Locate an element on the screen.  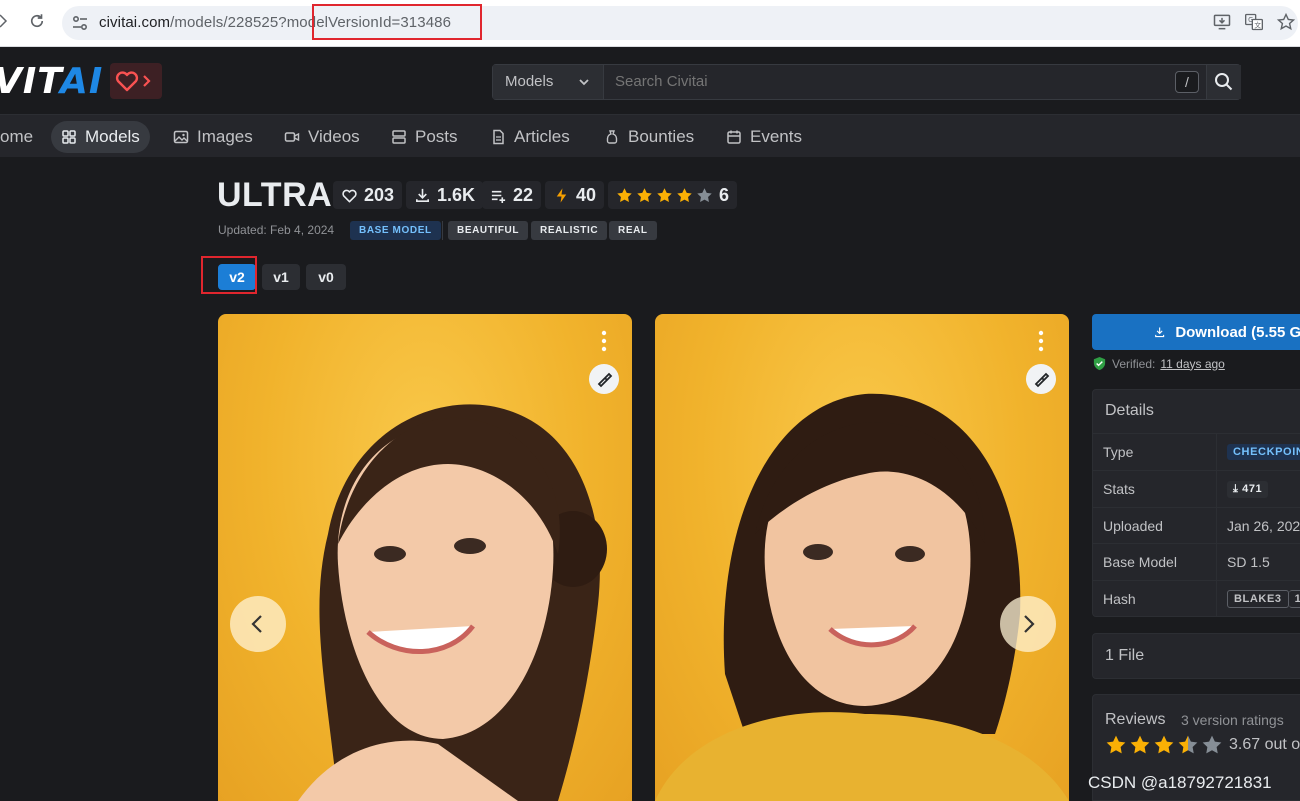
detail-row-stats: Stats ⤓ 471 is located at coordinates (1196, 488).